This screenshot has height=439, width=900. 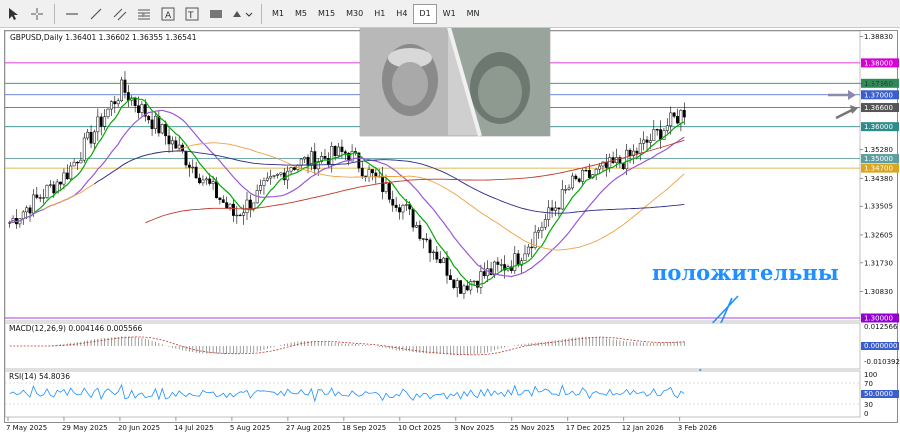 I want to click on timeframe-m15: M15, so click(x=326, y=14).